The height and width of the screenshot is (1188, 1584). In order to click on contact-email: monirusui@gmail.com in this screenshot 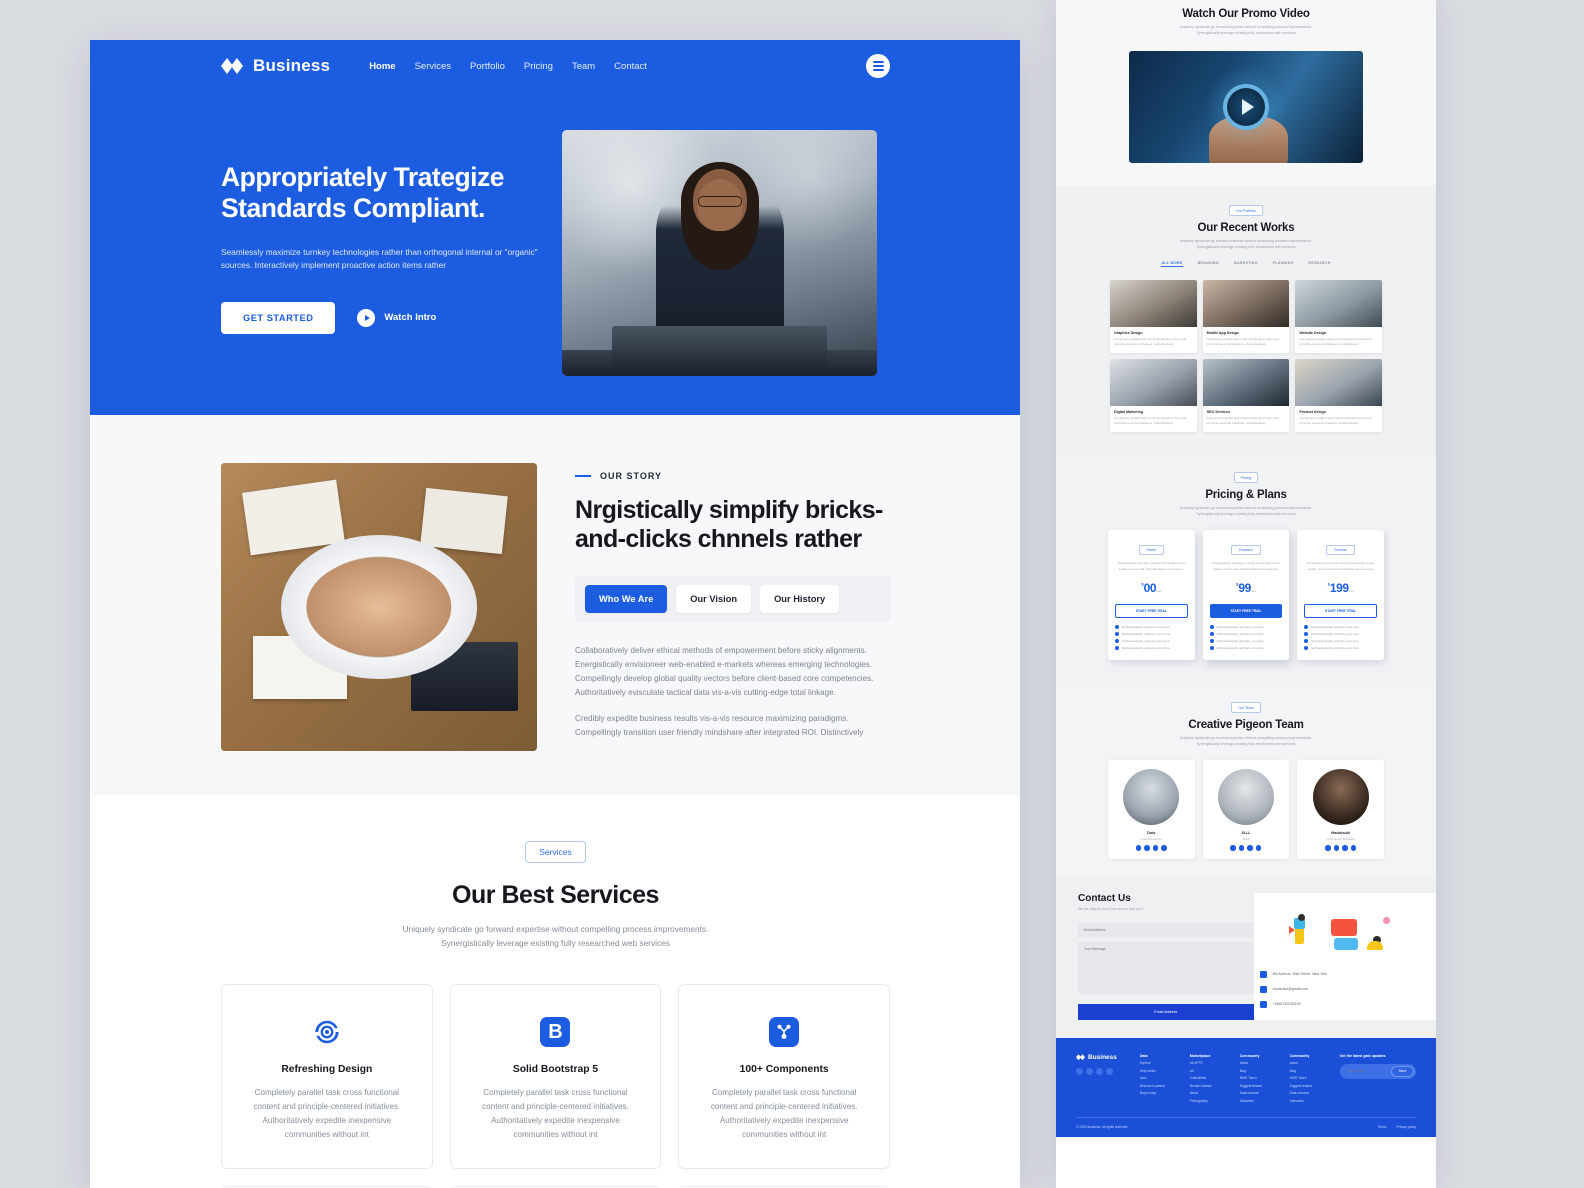, I will do `click(1291, 989)`.